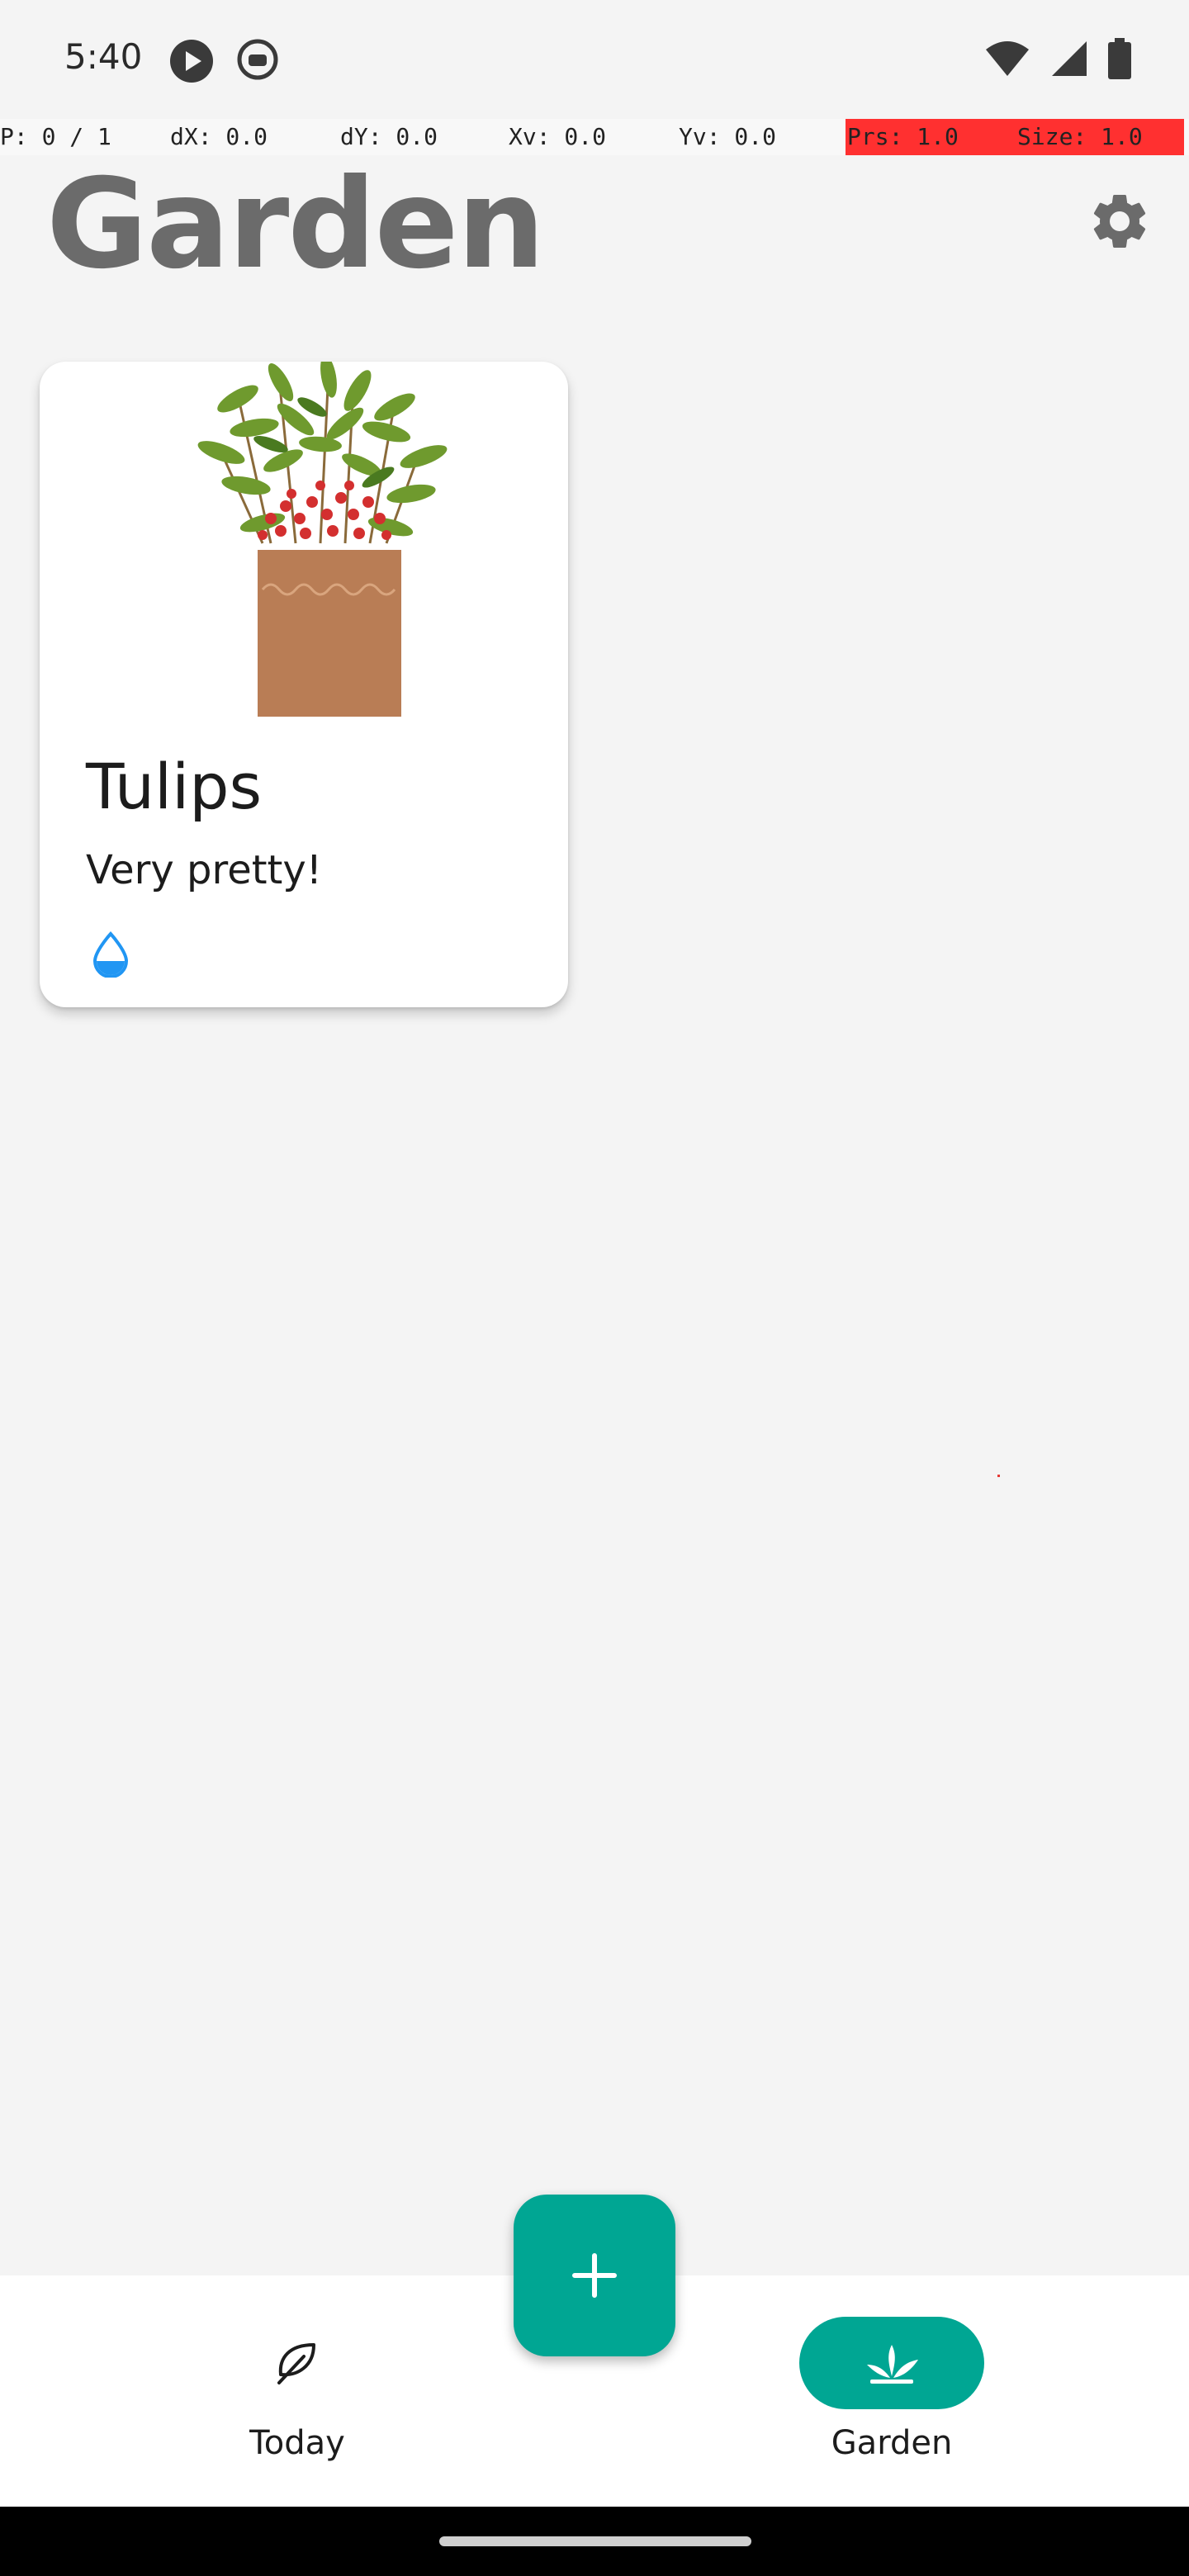 The width and height of the screenshot is (1189, 2576). I want to click on pointer-trace-dot, so click(998, 1476).